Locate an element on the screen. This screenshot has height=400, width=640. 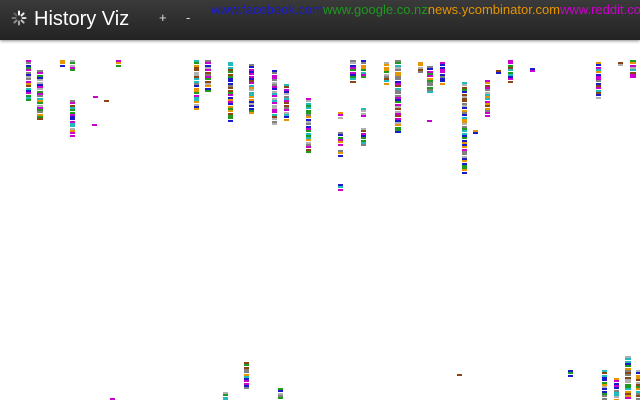
app-title: History Viz is located at coordinates (82, 19).